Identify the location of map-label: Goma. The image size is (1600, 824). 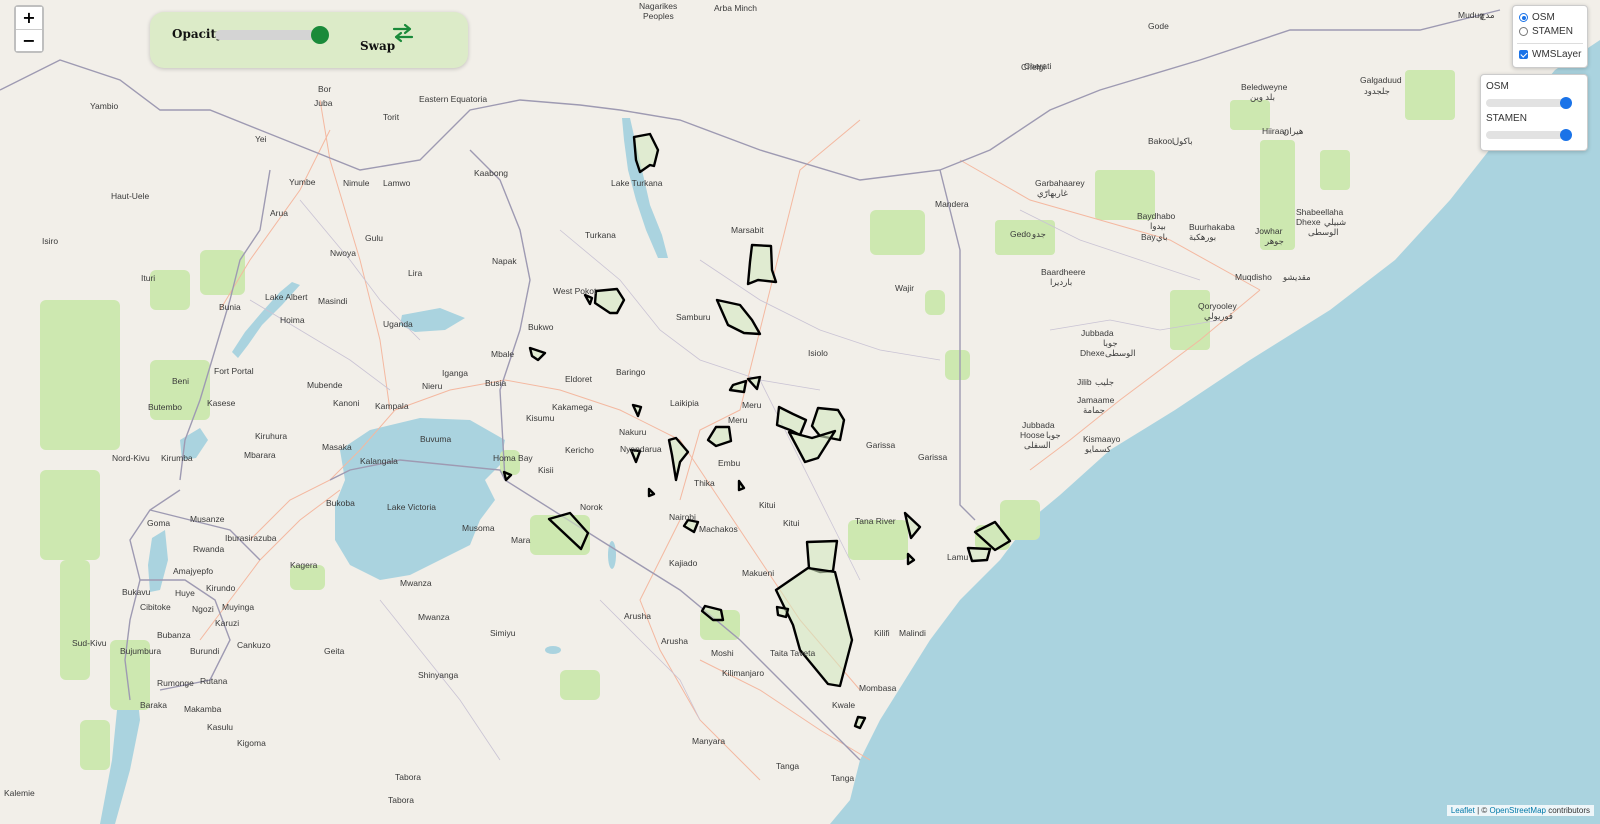
(159, 523).